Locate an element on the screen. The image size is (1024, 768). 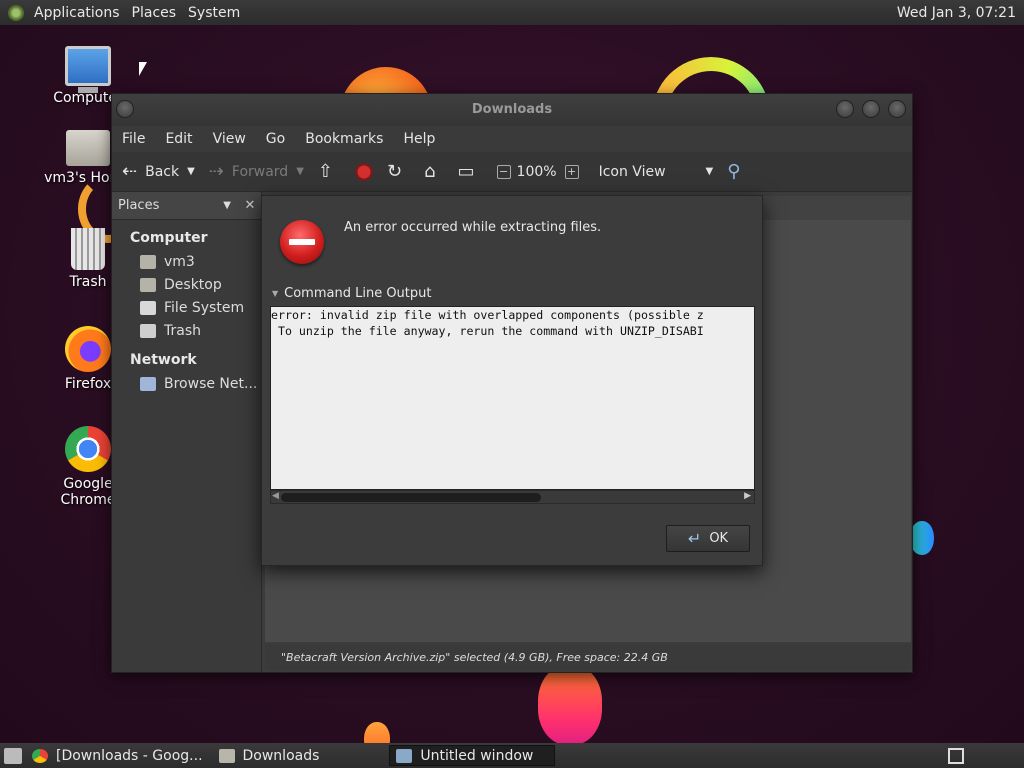
menu-help: Help is located at coordinates (419, 139).